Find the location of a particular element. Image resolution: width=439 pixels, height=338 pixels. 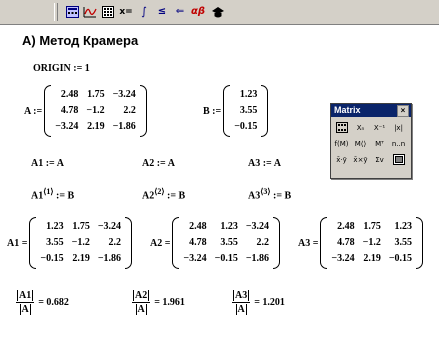

matrix-b-label: B := is located at coordinates (212, 111).